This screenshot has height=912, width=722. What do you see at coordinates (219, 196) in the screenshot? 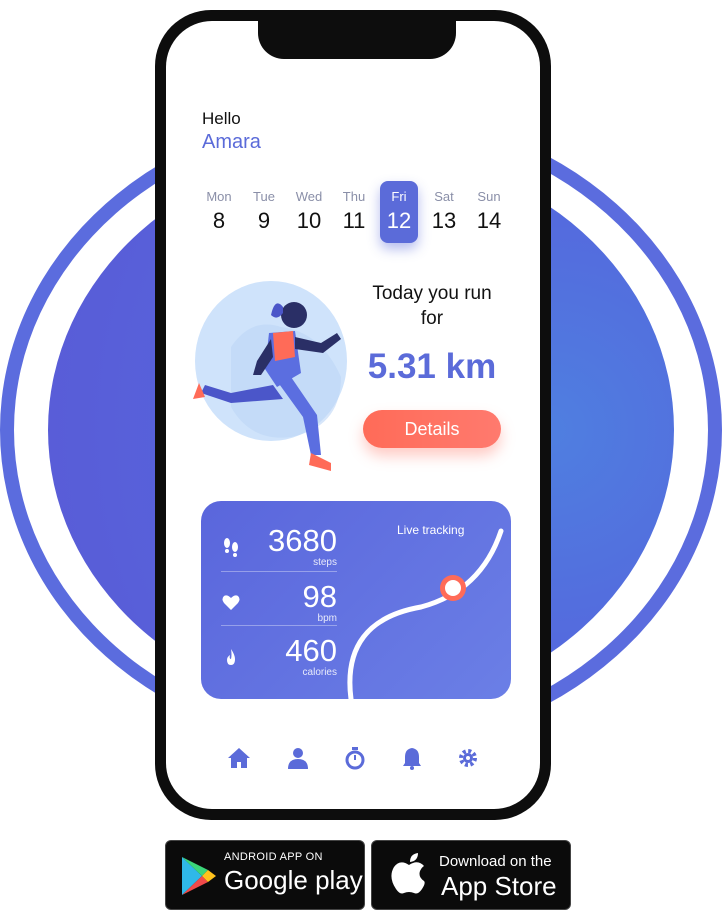
I see `day-name: Mon` at bounding box center [219, 196].